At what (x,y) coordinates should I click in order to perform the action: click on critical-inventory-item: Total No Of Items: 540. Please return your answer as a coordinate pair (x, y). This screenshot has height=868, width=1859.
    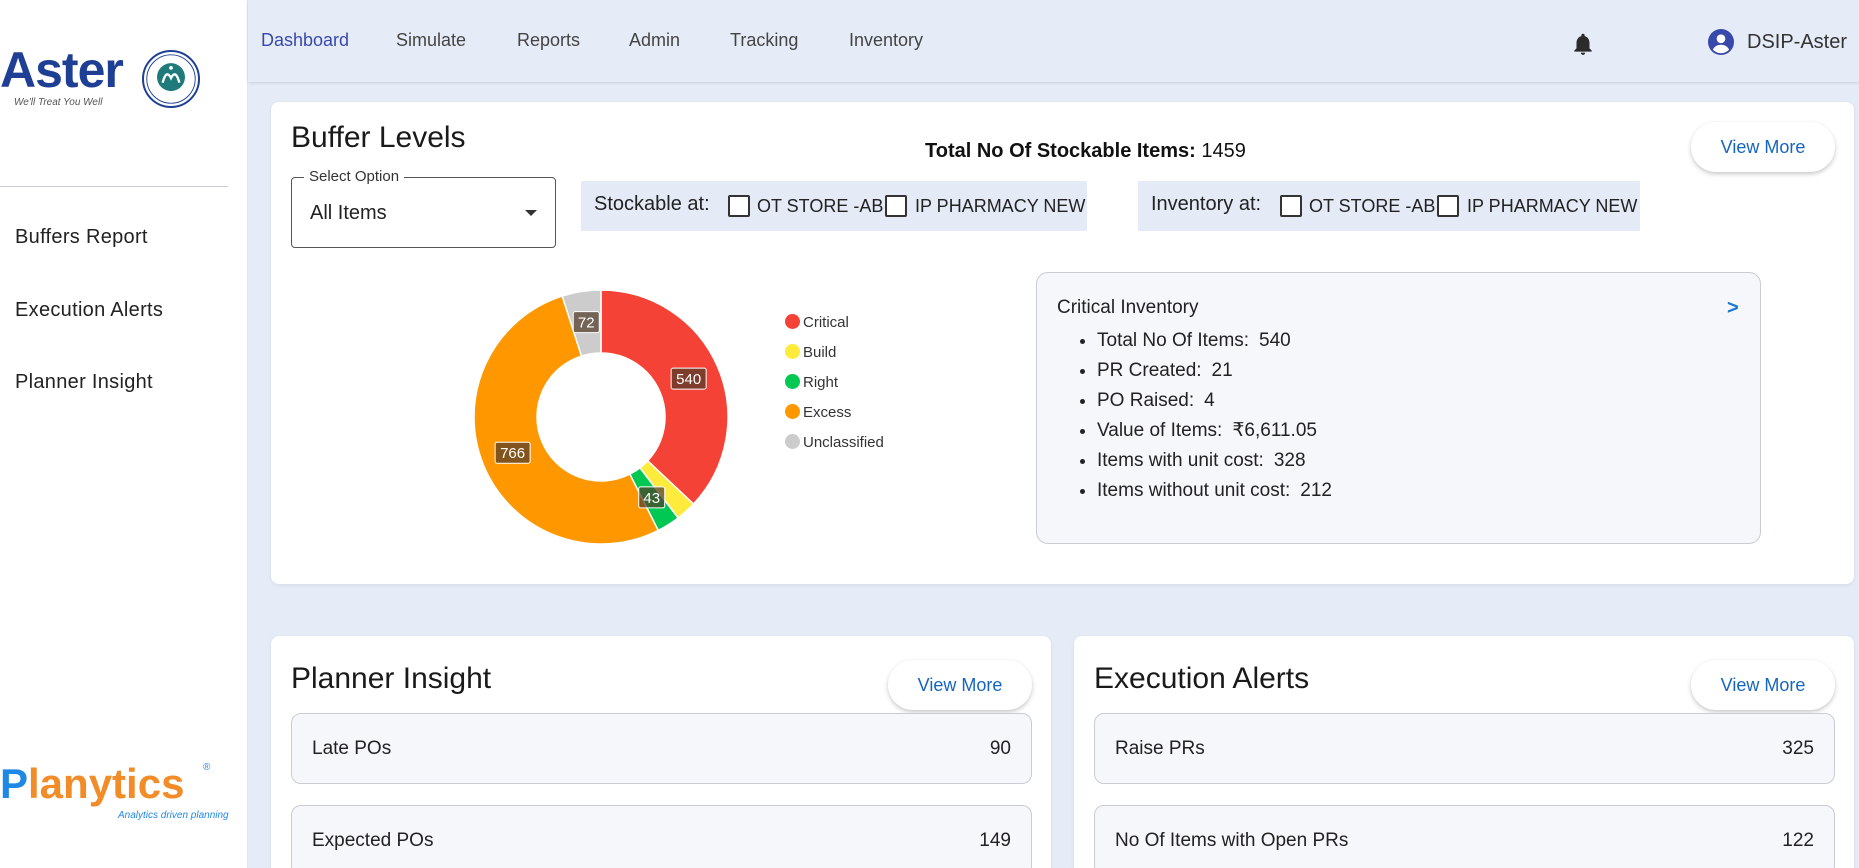
    Looking at the image, I should click on (1214, 341).